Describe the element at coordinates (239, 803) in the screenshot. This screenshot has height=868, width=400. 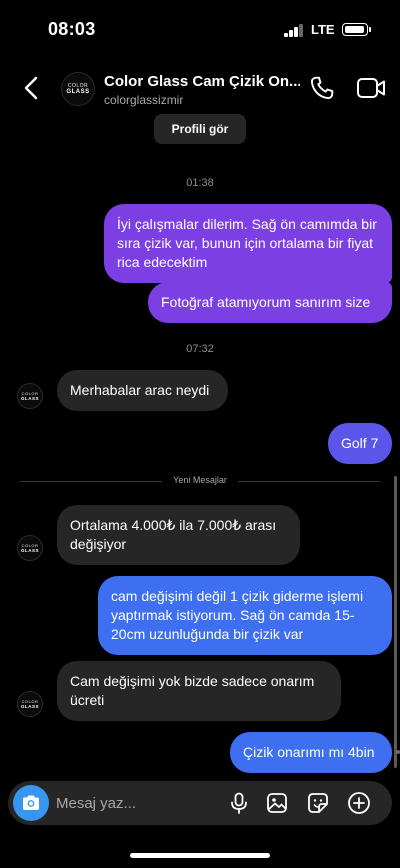
I see `microphone-icon` at that location.